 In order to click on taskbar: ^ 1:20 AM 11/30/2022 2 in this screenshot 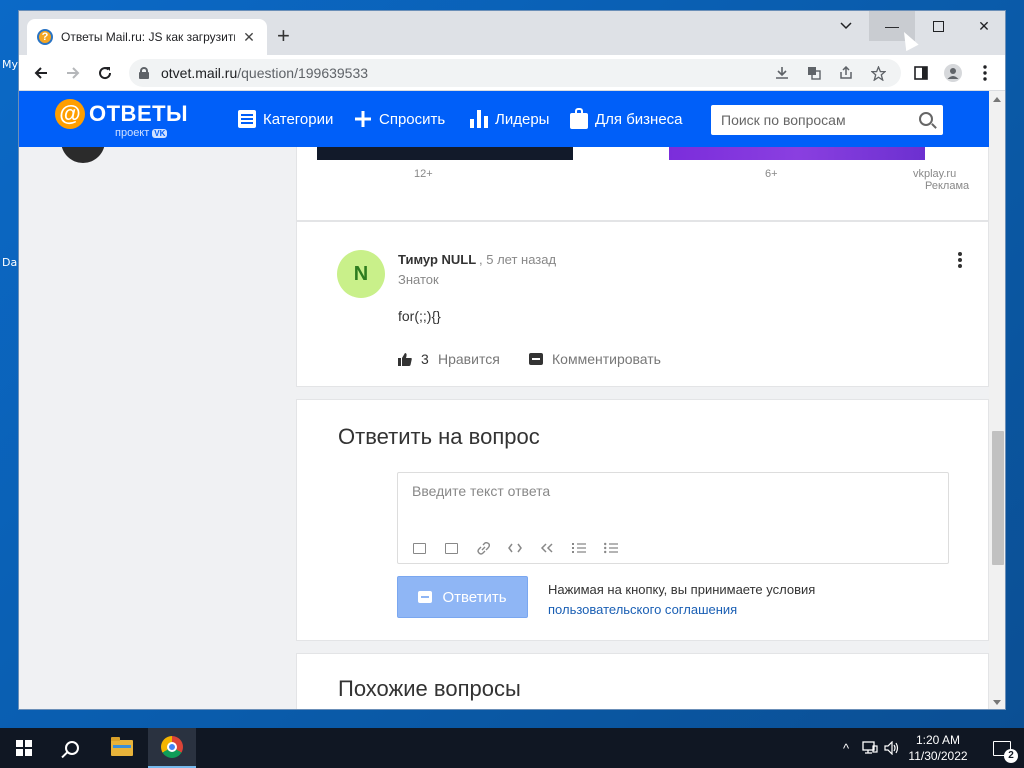, I will do `click(512, 748)`.